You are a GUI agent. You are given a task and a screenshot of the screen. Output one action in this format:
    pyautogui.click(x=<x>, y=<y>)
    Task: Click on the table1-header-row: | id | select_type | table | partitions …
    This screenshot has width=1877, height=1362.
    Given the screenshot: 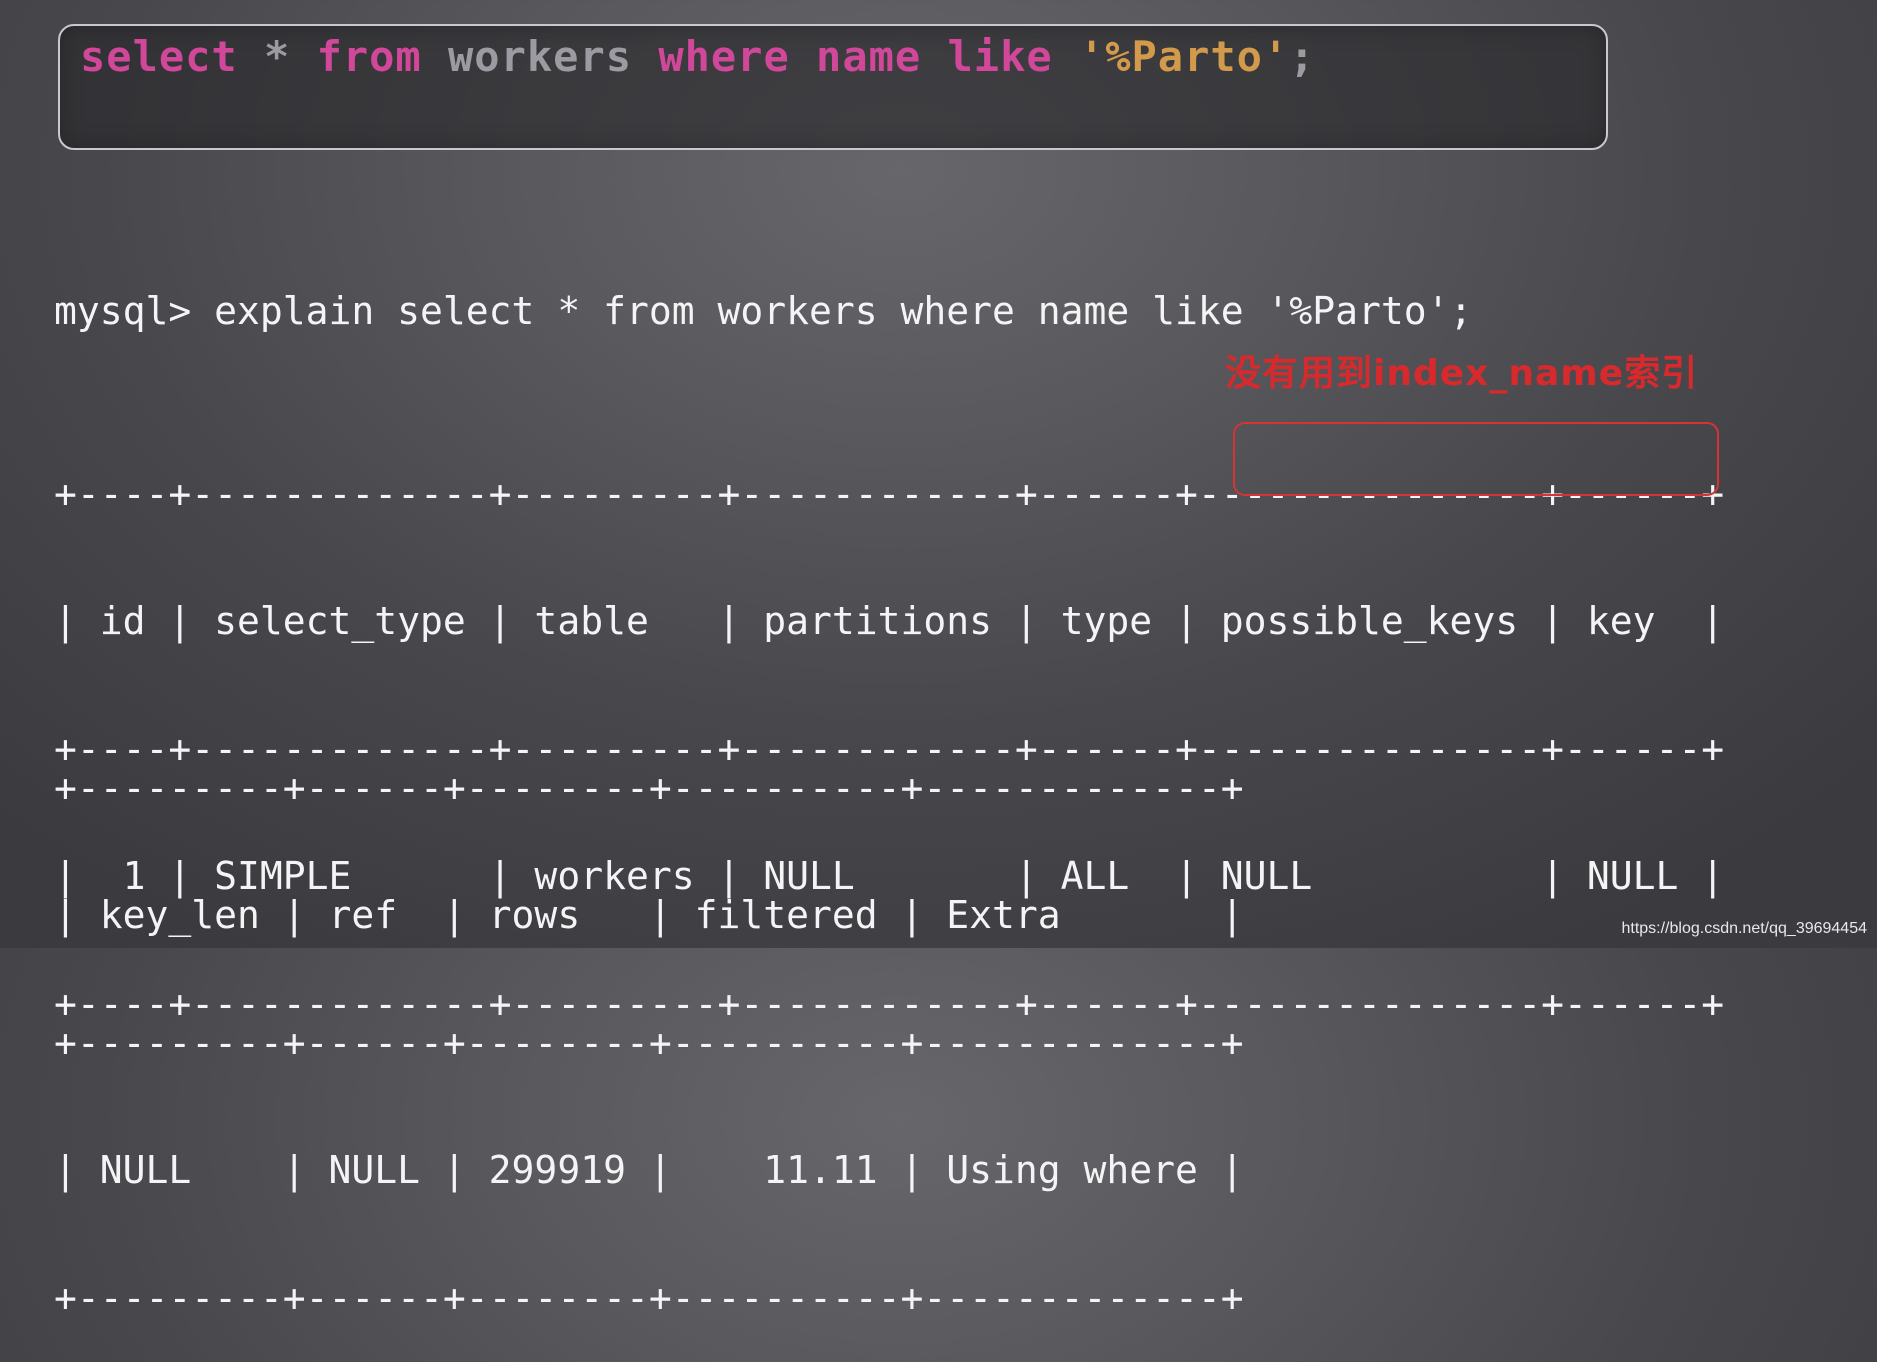 What is the action you would take?
    pyautogui.click(x=889, y=621)
    